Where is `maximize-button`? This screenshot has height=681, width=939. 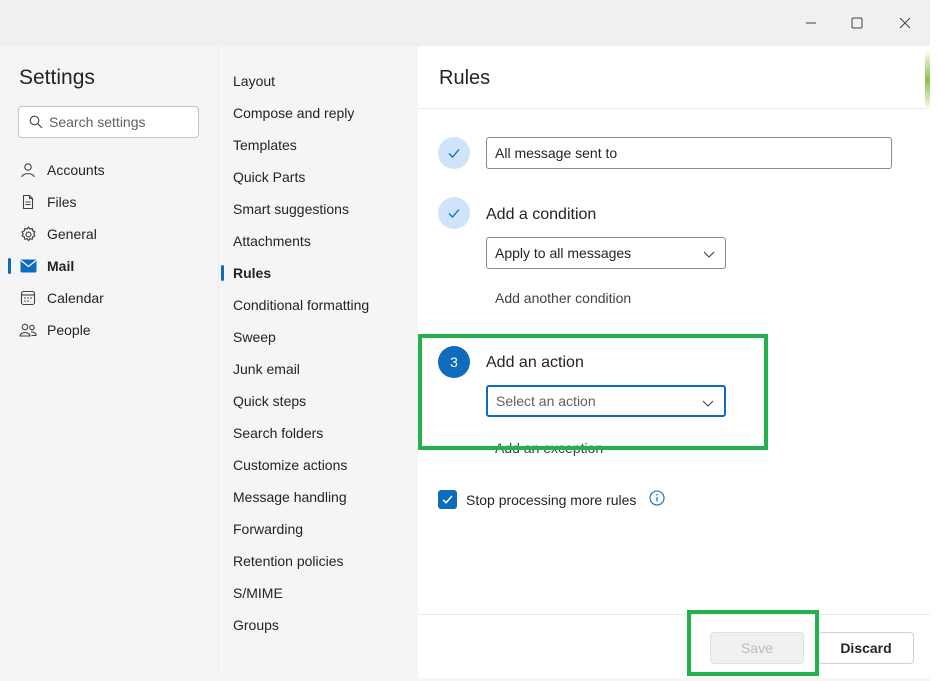
maximize-button is located at coordinates (857, 23).